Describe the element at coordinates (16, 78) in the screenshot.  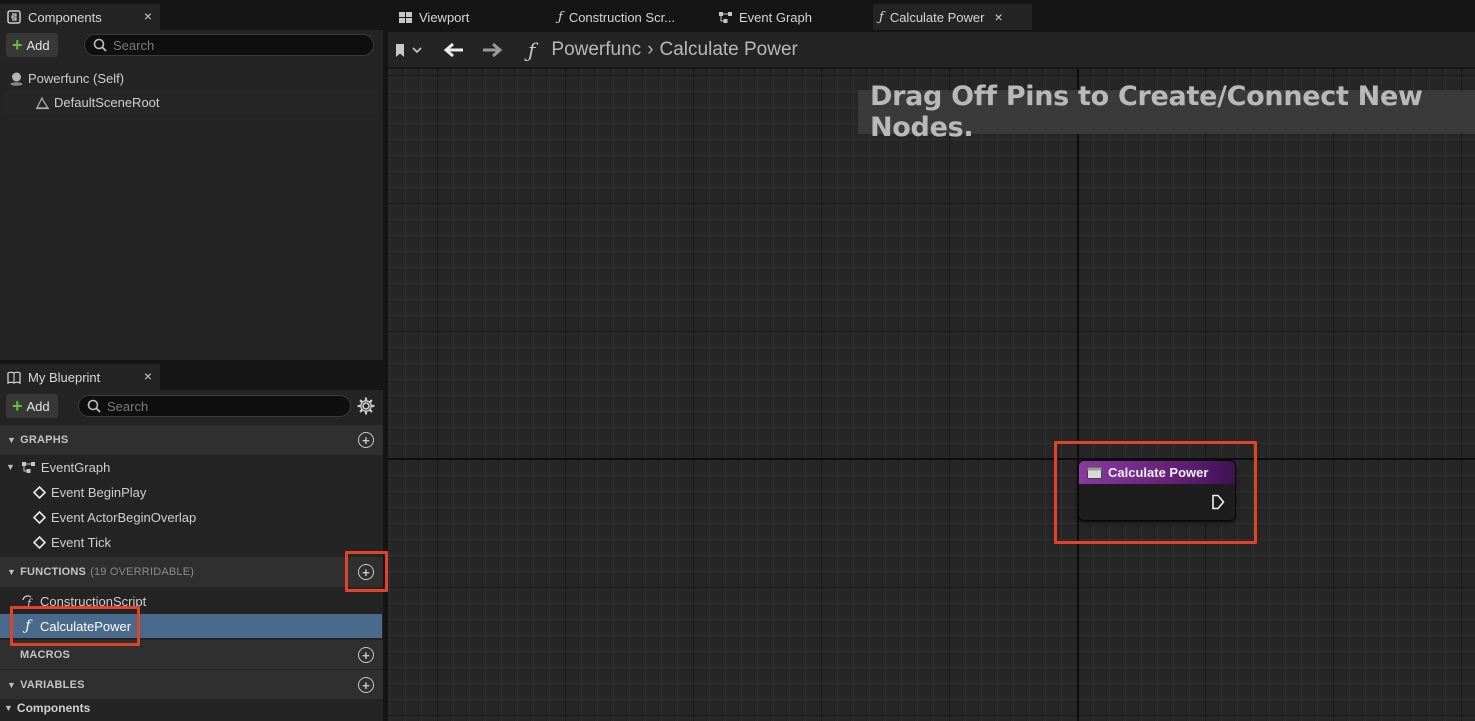
I see `actor-icon` at that location.